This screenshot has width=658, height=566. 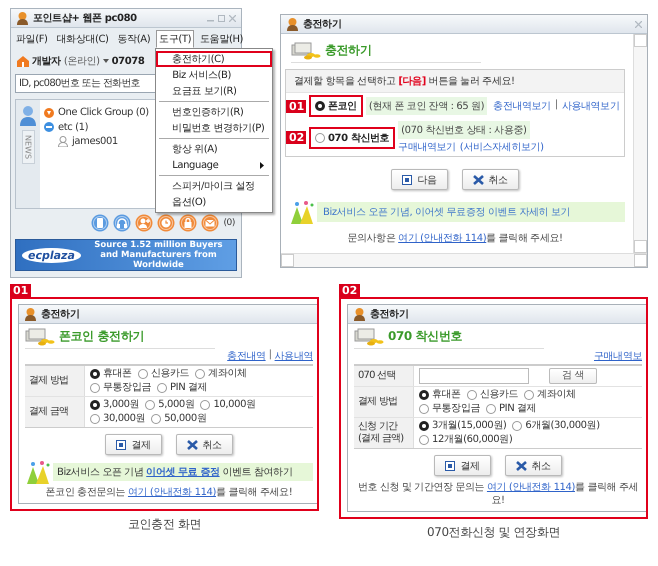 What do you see at coordinates (122, 223) in the screenshot?
I see `headset-icon` at bounding box center [122, 223].